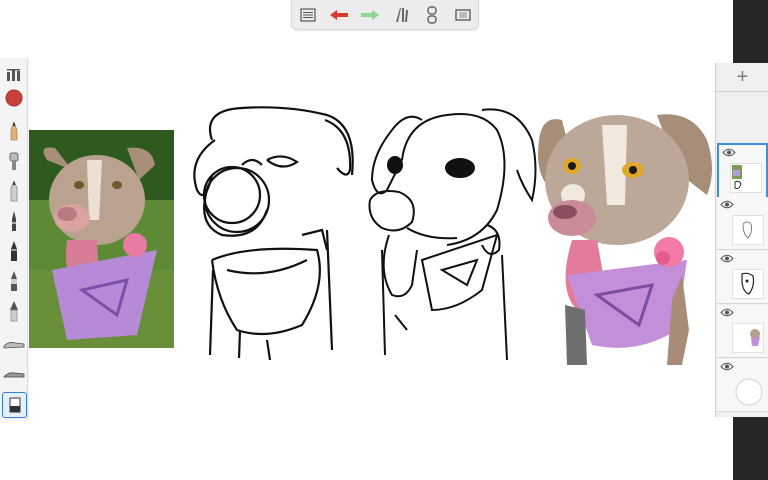 The width and height of the screenshot is (768, 480). Describe the element at coordinates (13, 311) in the screenshot. I see `paint-brush-icon` at that location.